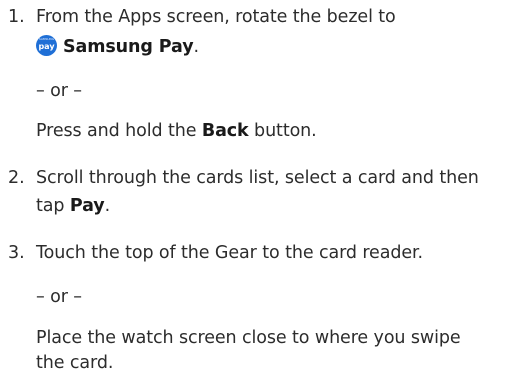 This screenshot has height=374, width=518. I want to click on step-1-alt-suffix: button., so click(282, 131).